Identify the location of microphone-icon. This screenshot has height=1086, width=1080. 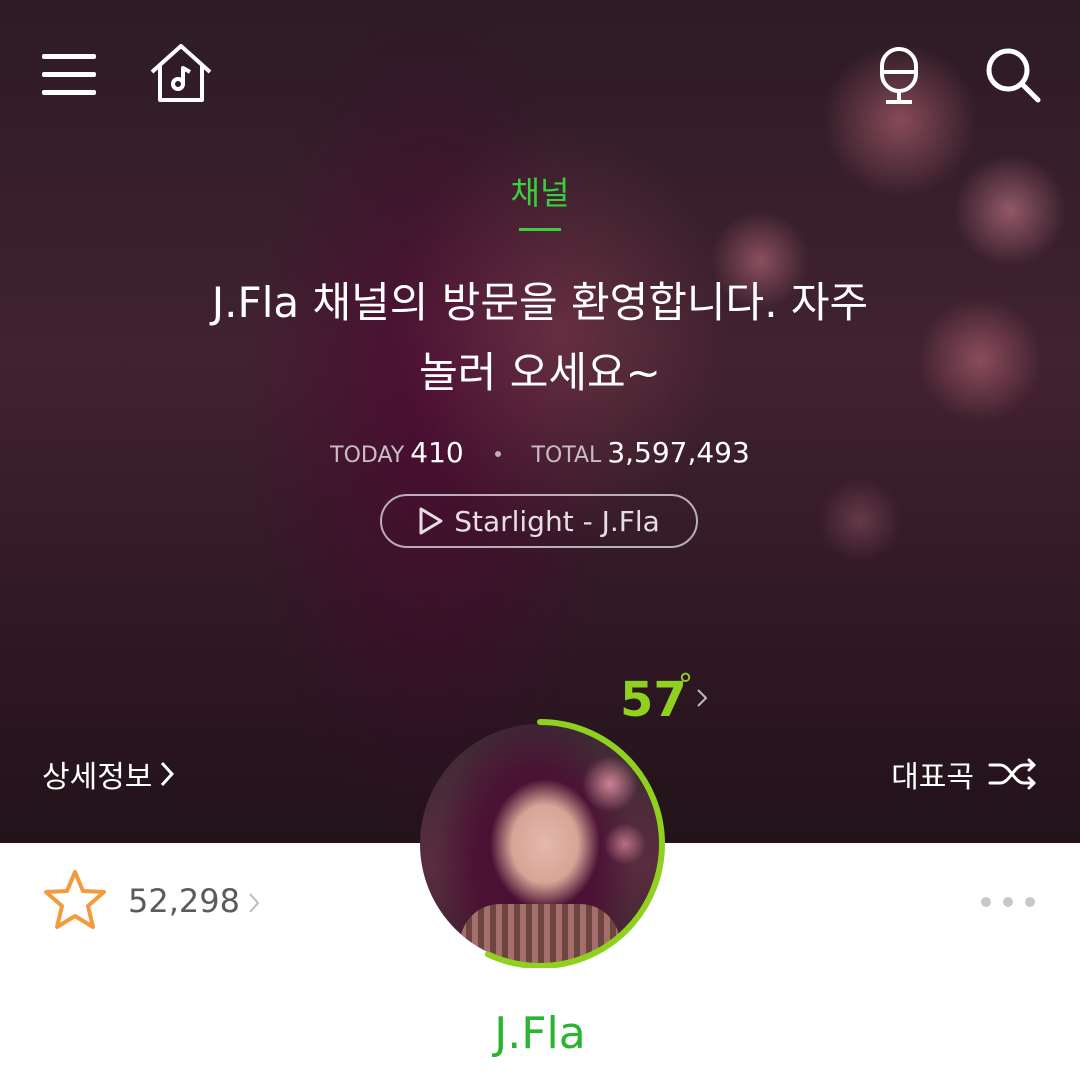
(899, 75).